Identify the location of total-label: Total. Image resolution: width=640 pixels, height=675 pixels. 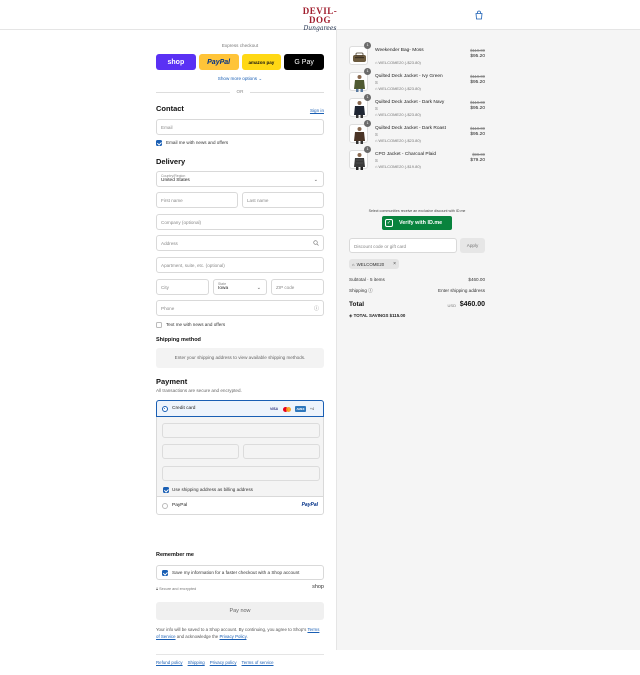
(357, 304).